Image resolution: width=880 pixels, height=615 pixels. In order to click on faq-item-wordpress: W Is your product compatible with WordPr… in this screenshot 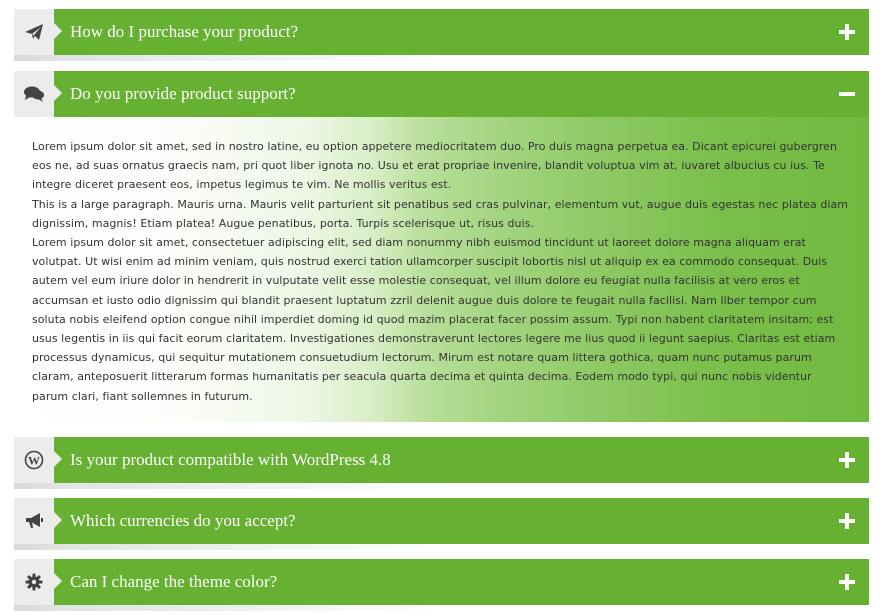, I will do `click(442, 463)`.